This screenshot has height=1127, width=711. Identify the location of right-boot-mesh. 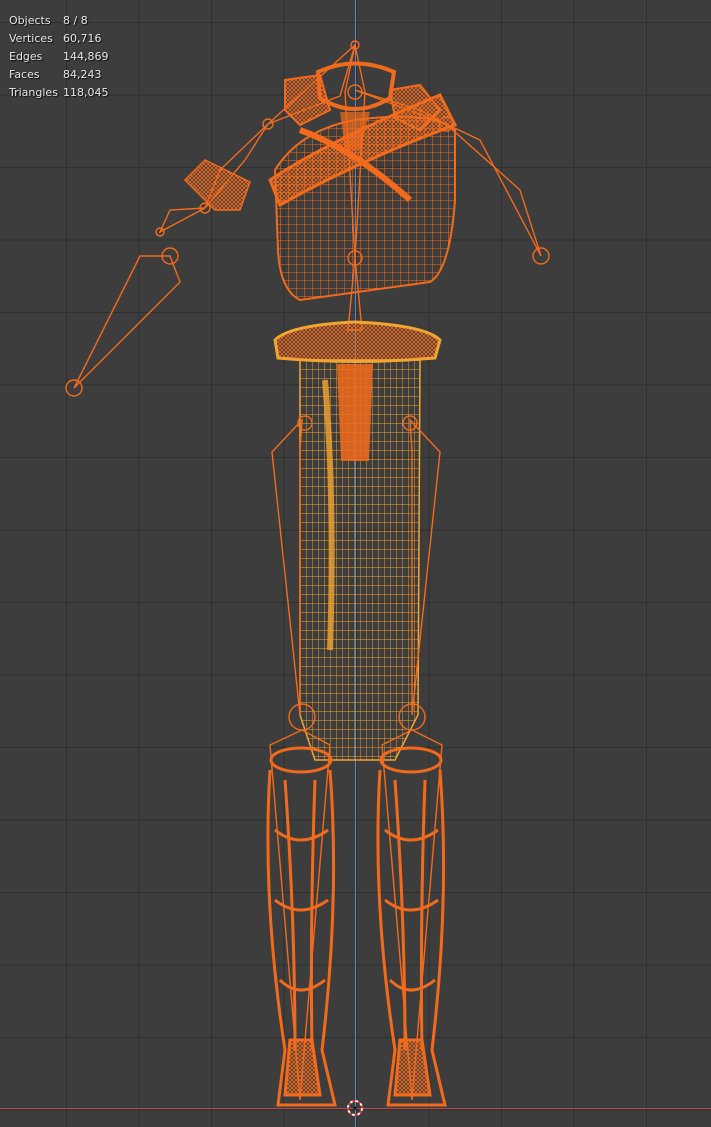
(411, 926).